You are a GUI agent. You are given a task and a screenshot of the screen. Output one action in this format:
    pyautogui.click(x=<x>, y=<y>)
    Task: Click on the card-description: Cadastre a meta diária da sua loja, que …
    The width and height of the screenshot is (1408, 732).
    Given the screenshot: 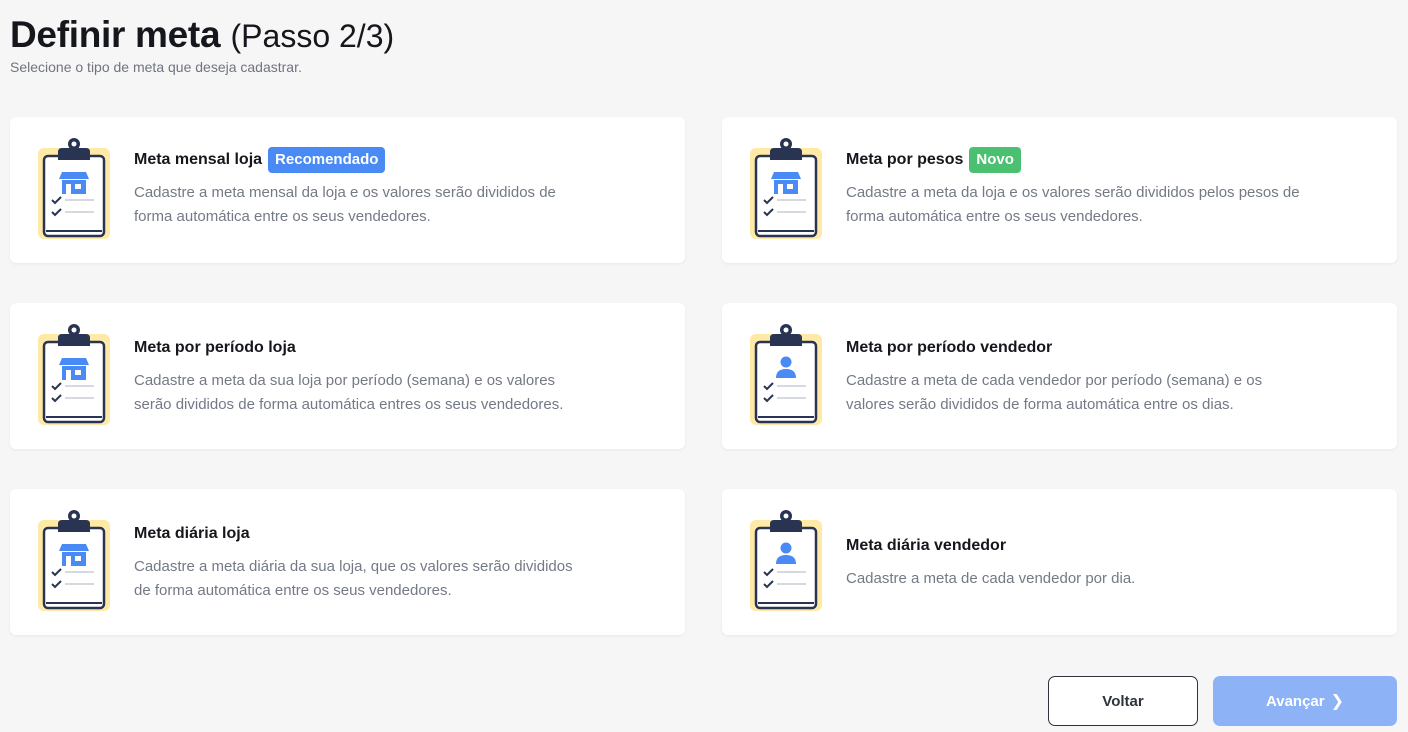 What is the action you would take?
    pyautogui.click(x=394, y=579)
    